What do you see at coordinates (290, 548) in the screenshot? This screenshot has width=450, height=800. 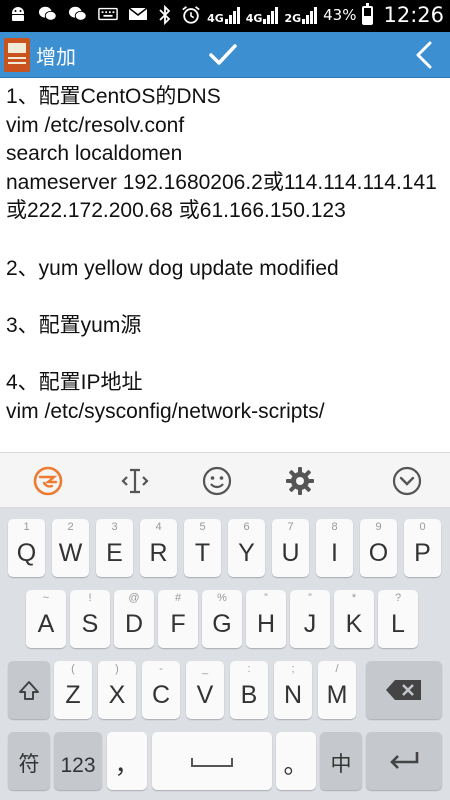 I see `key-u: 7U` at bounding box center [290, 548].